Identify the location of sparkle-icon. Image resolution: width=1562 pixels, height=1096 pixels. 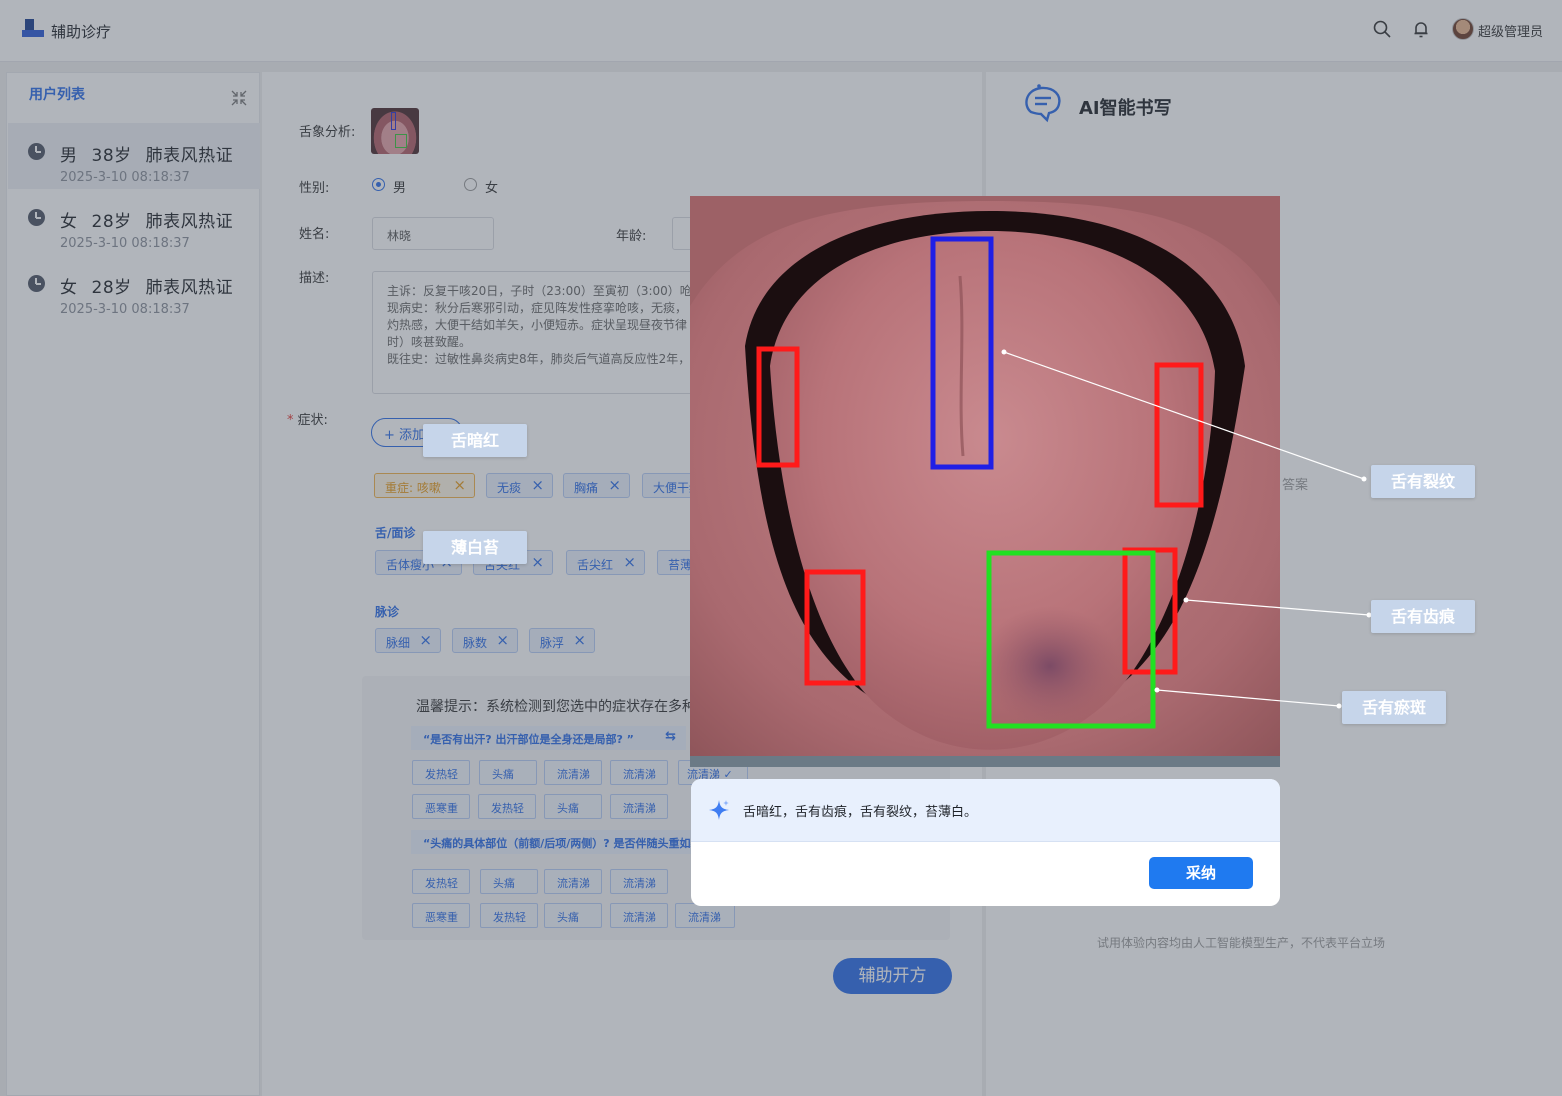
(719, 810).